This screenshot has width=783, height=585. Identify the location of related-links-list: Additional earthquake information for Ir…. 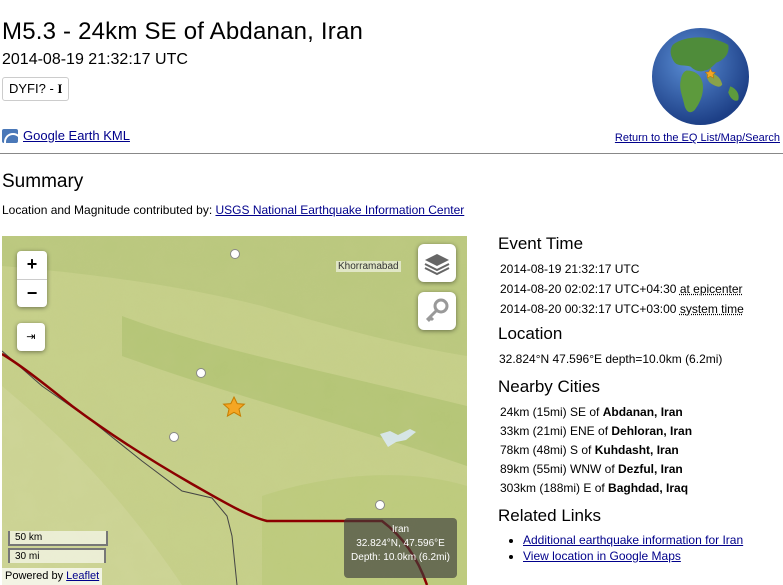
(640, 548).